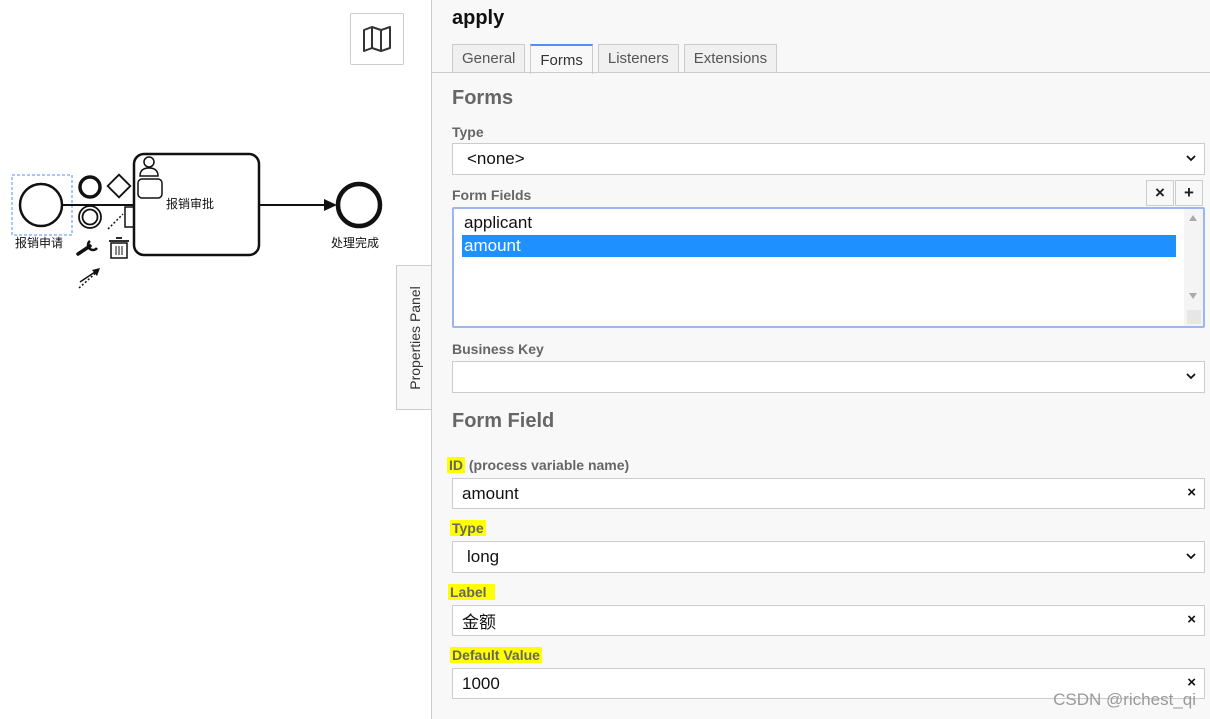 The width and height of the screenshot is (1210, 719). What do you see at coordinates (498, 349) in the screenshot?
I see `business-key-label: Business Key` at bounding box center [498, 349].